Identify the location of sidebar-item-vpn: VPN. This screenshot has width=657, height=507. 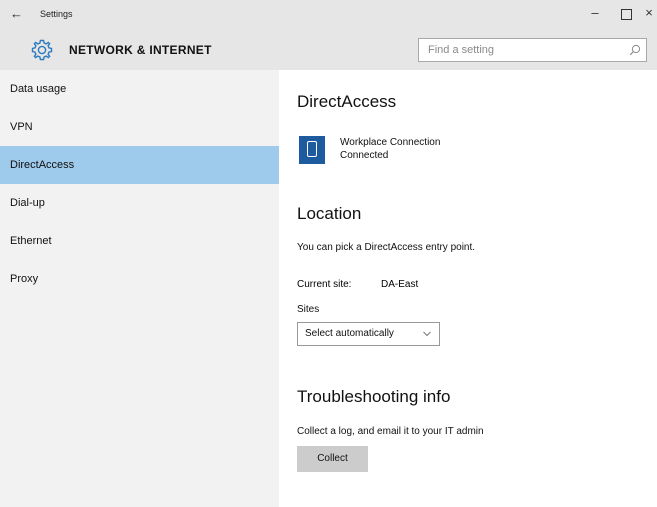
(139, 127).